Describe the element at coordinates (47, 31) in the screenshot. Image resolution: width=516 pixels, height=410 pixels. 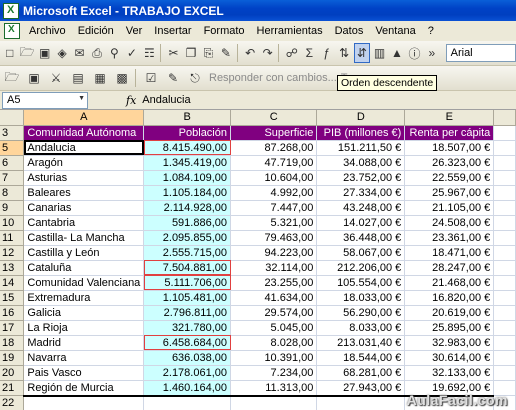
I see `menu-archivo: Archivo` at that location.